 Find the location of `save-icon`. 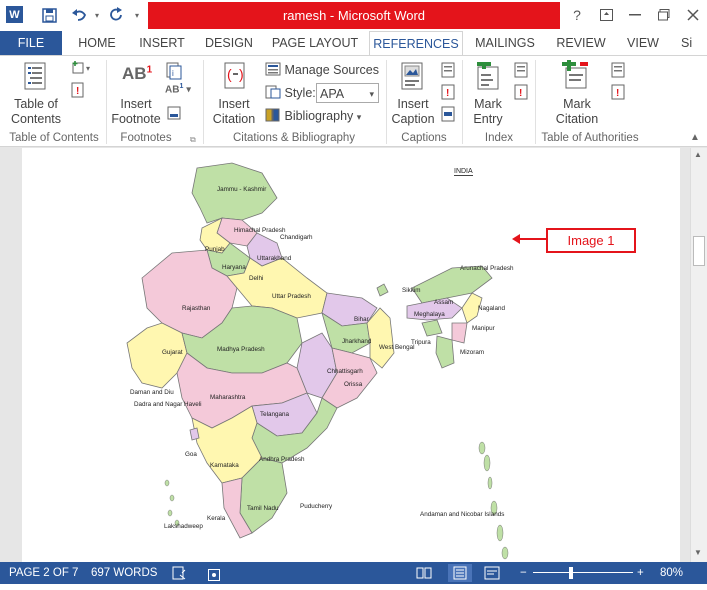

save-icon is located at coordinates (49, 15).